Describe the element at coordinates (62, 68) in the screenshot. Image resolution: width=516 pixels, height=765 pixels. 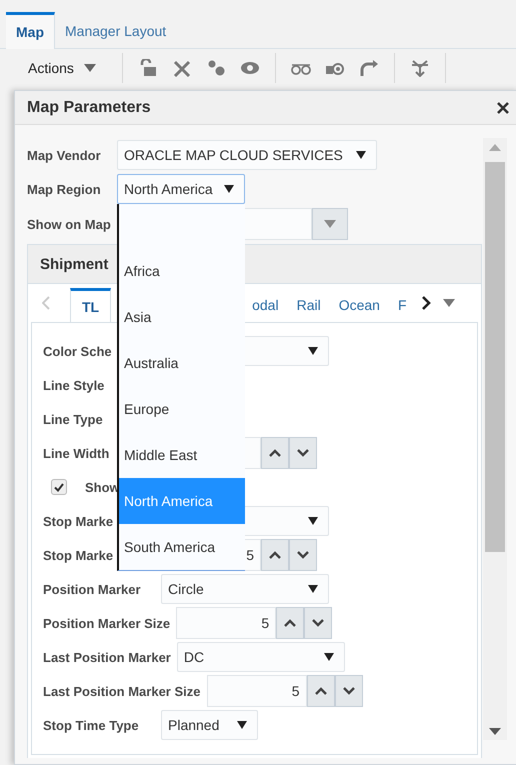
I see `actions-menu: Actions` at that location.